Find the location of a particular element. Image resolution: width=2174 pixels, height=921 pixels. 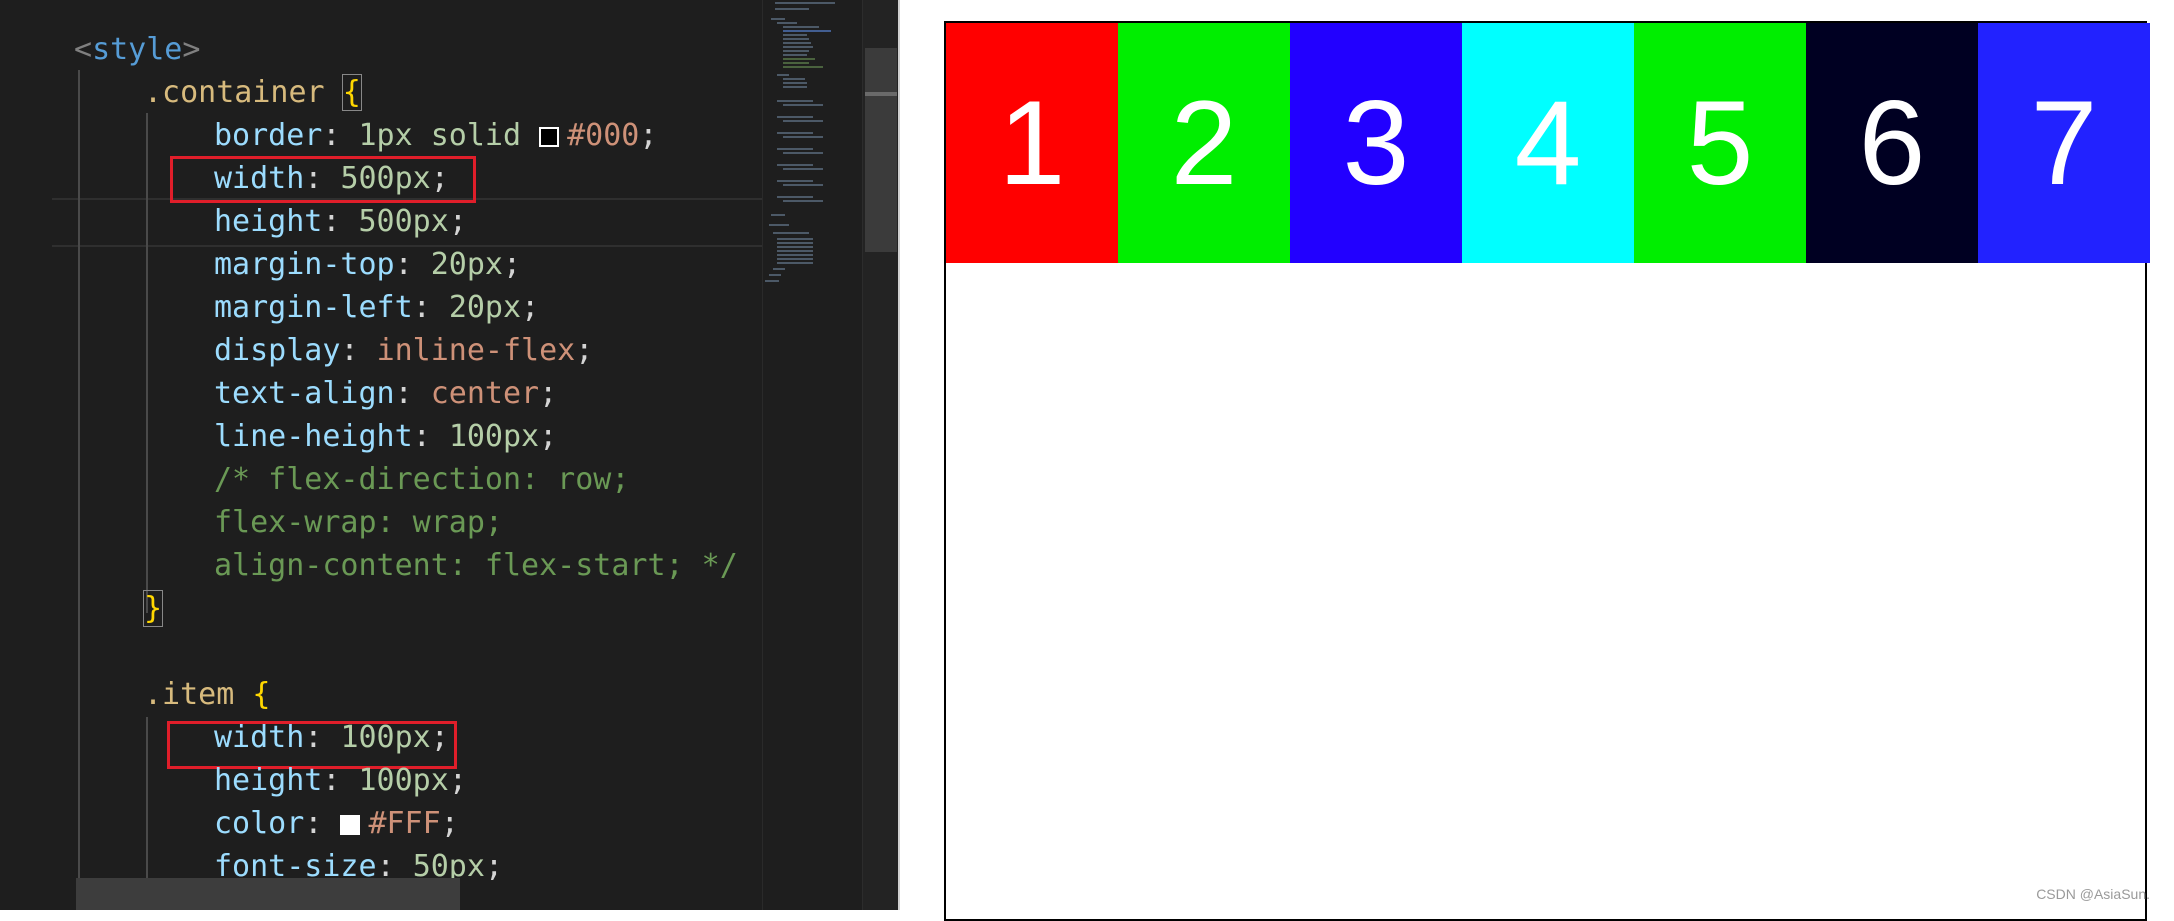

code-line-margin-top: margin-top: 20px; is located at coordinates (368, 264).